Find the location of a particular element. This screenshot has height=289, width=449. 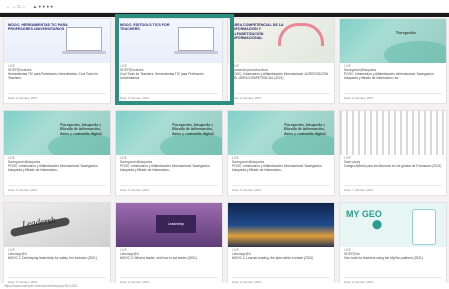

thumbnail-title: MOOC: EDITOOLS TICS FOR TEACHERS is located at coordinates (145, 27).